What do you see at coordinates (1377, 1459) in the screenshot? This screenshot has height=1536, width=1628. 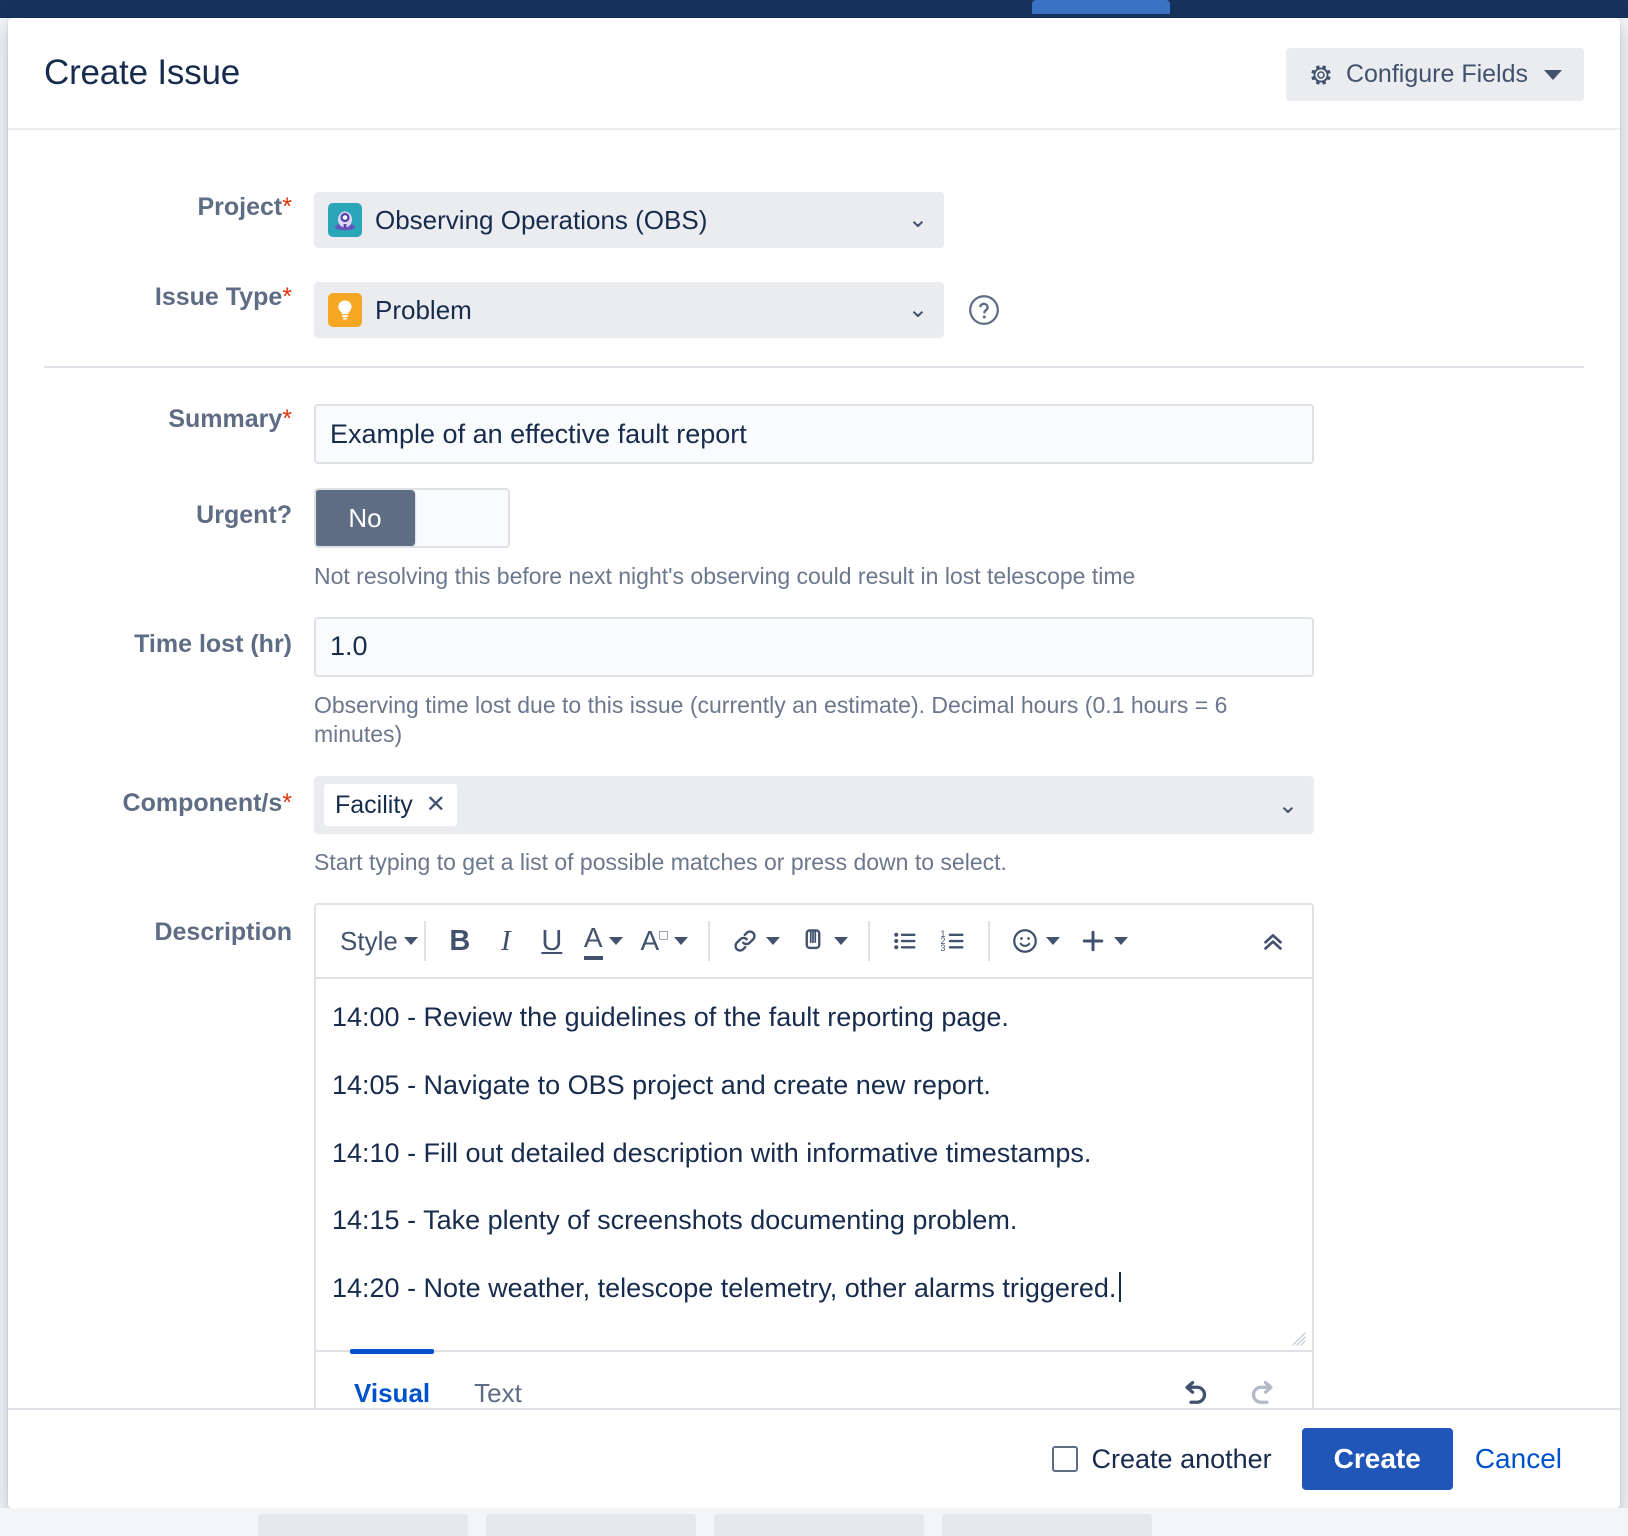 I see `create-button: Create` at bounding box center [1377, 1459].